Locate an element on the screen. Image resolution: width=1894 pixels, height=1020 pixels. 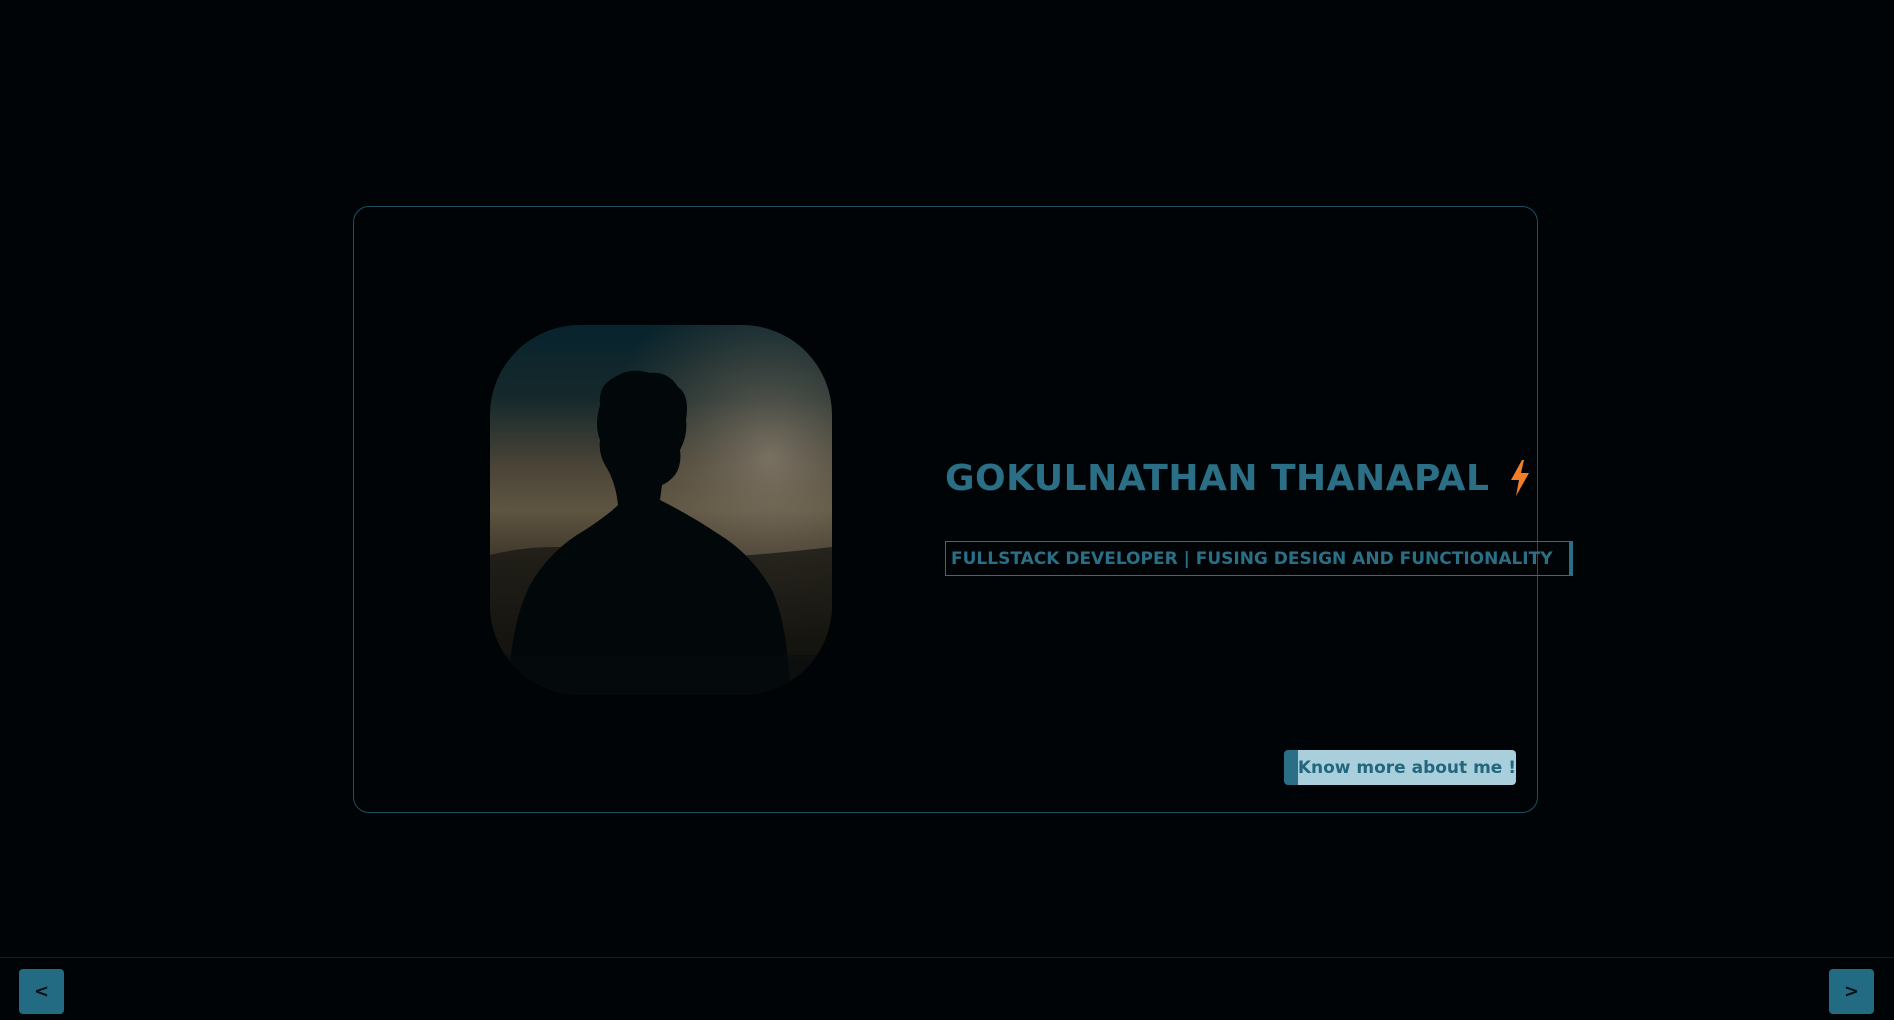
hero-name: GOKULNATHAN THANAPAL is located at coordinates (1238, 478).